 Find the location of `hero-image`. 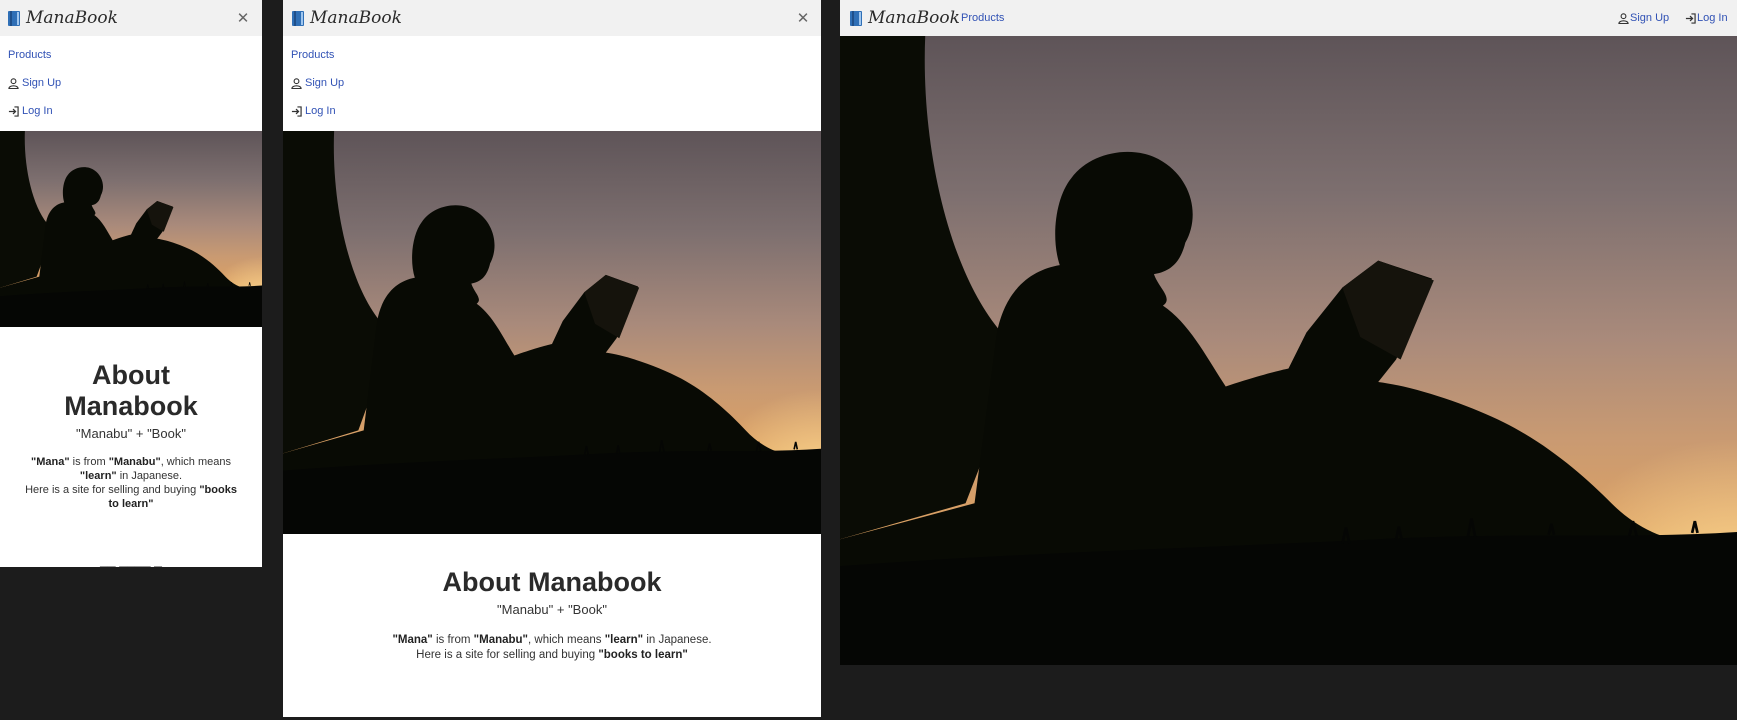

hero-image is located at coordinates (131, 229).